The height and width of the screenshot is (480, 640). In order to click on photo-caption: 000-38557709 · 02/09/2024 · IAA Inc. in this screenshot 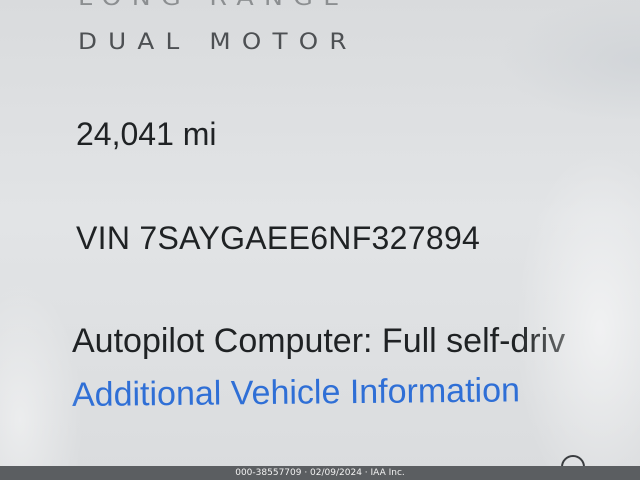, I will do `click(320, 473)`.